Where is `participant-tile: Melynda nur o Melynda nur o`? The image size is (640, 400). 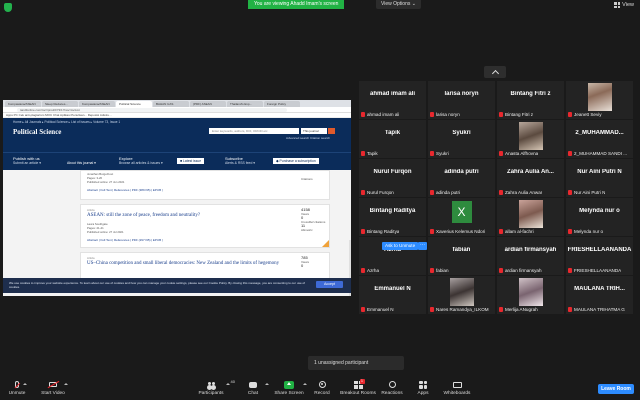
participant-tile: Melynda nur o Melynda nur o is located at coordinates (599, 217).